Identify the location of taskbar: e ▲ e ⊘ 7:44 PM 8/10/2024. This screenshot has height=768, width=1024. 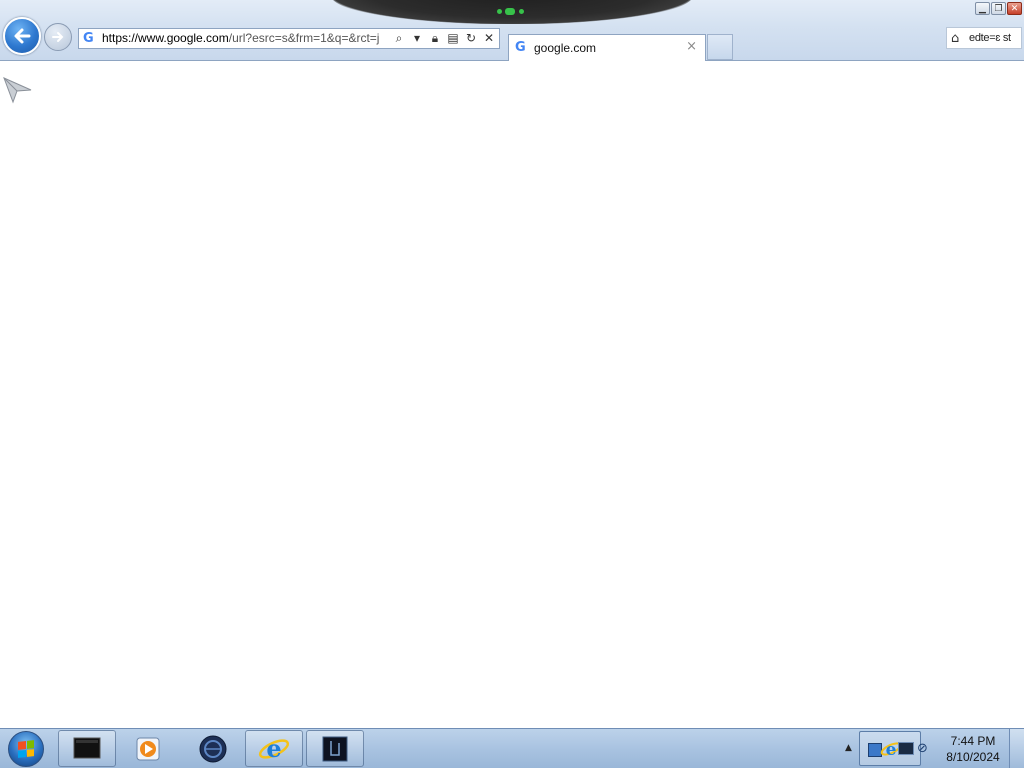
(512, 748).